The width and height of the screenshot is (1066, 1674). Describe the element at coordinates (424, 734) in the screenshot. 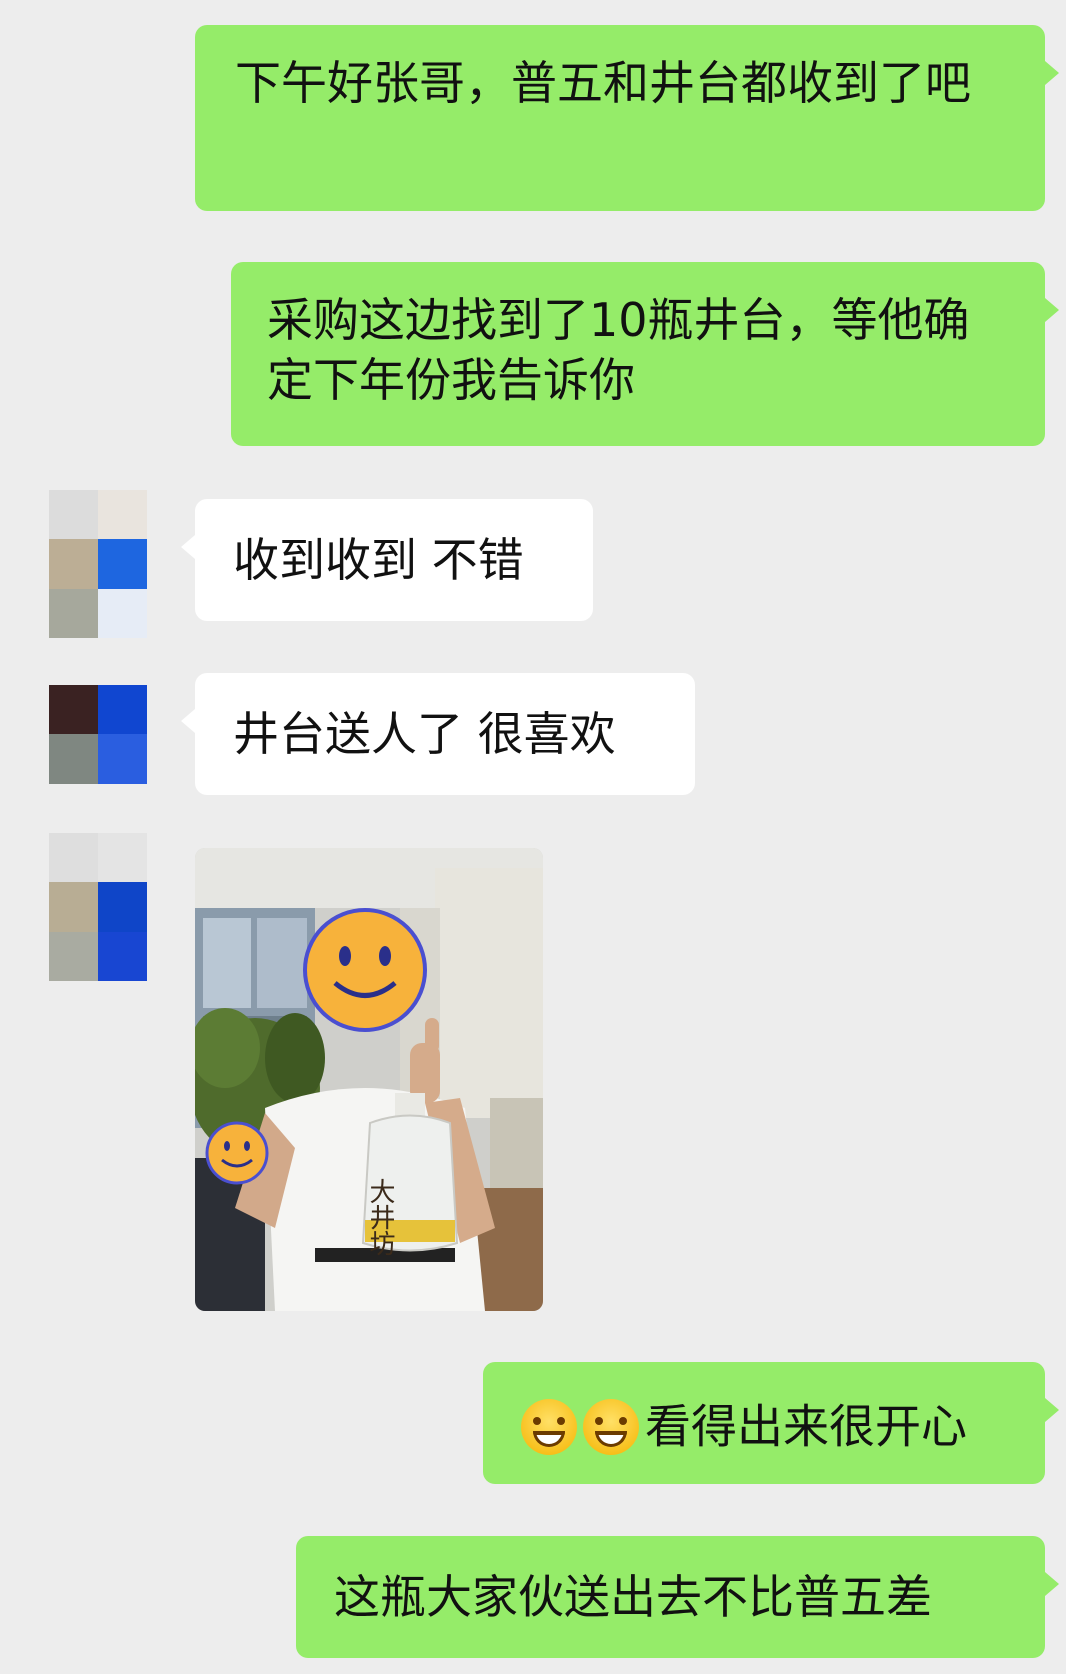

I see `message-text: 井台送人了 很喜欢` at that location.